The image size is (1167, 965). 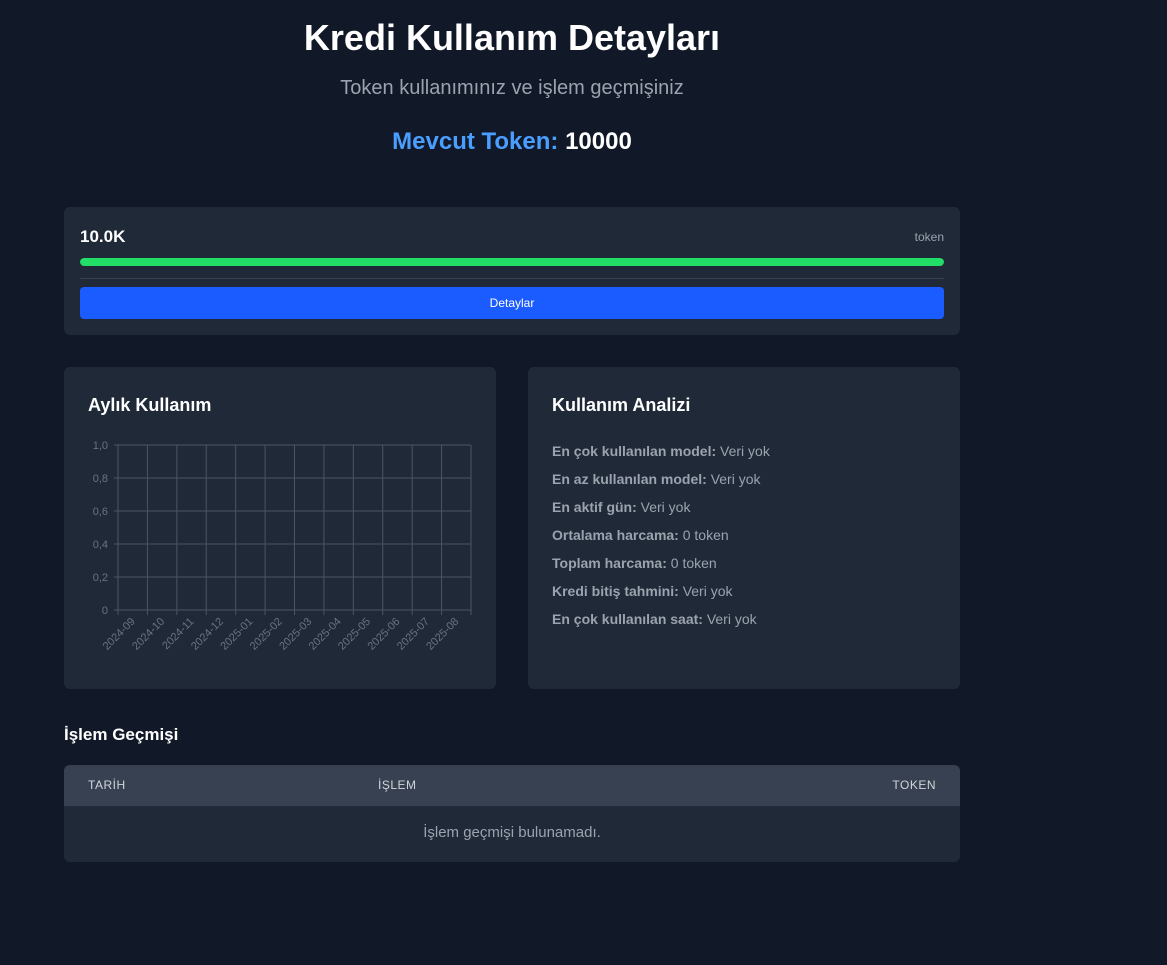 I want to click on token-balance-label: Mevcut Token:, so click(x=475, y=141).